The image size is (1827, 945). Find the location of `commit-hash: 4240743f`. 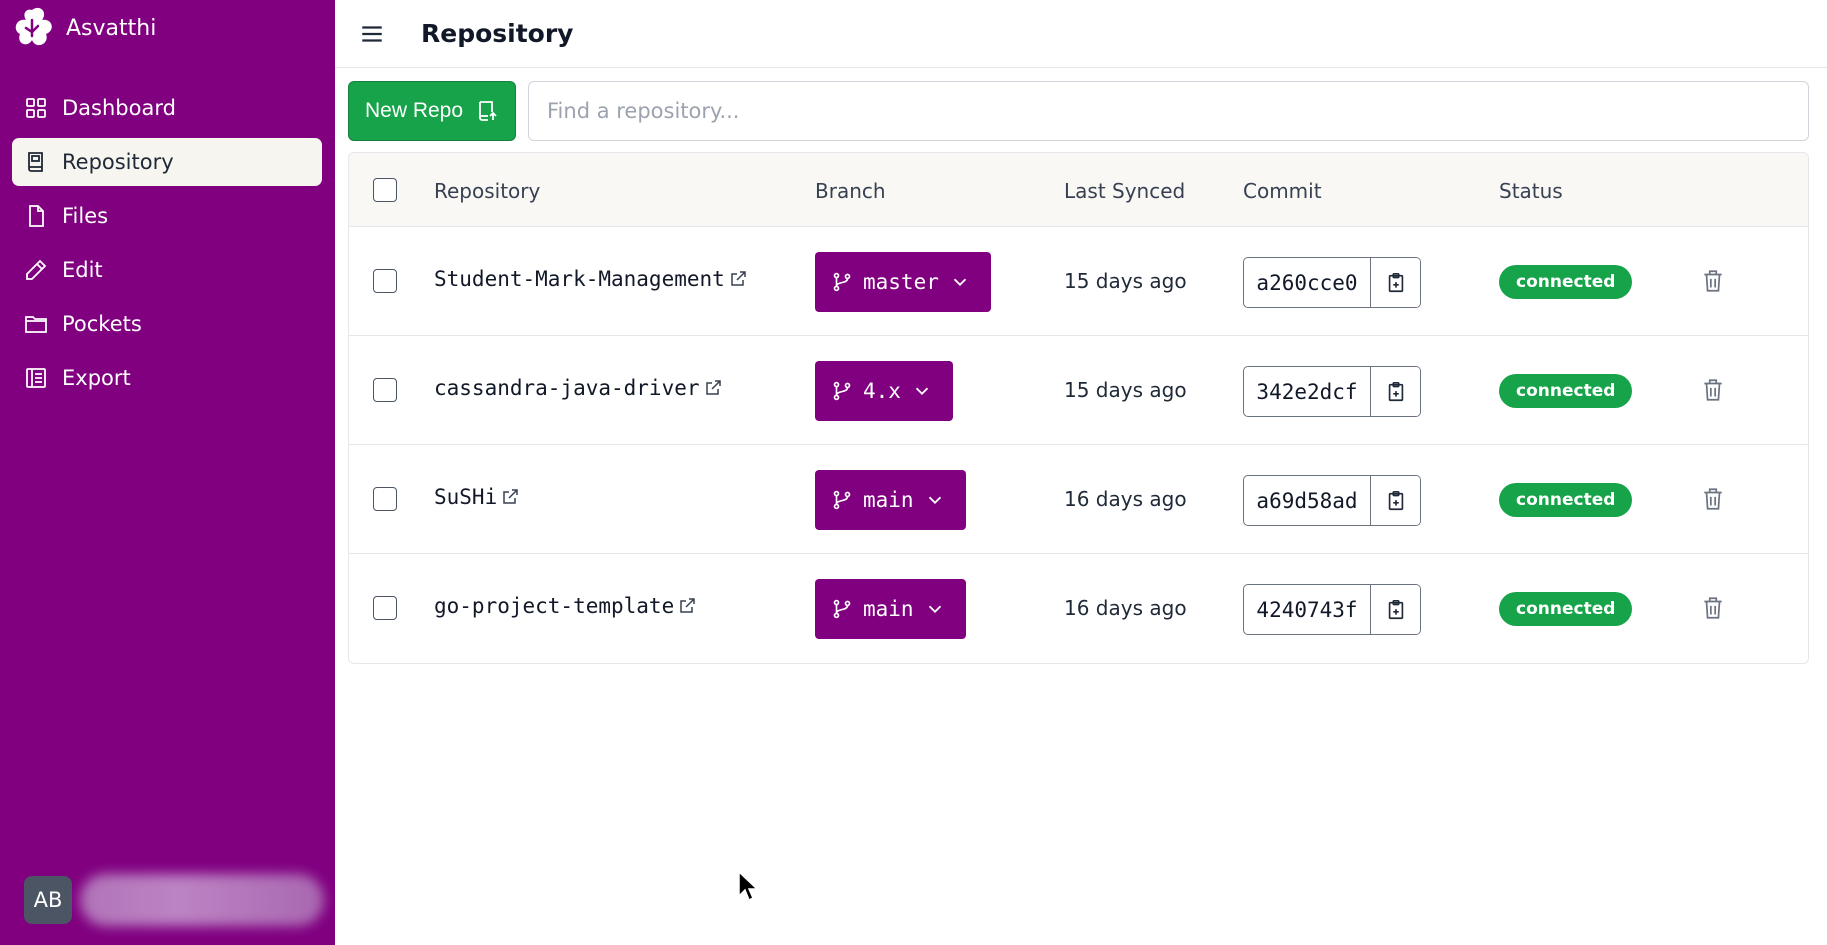

commit-hash: 4240743f is located at coordinates (1307, 609).